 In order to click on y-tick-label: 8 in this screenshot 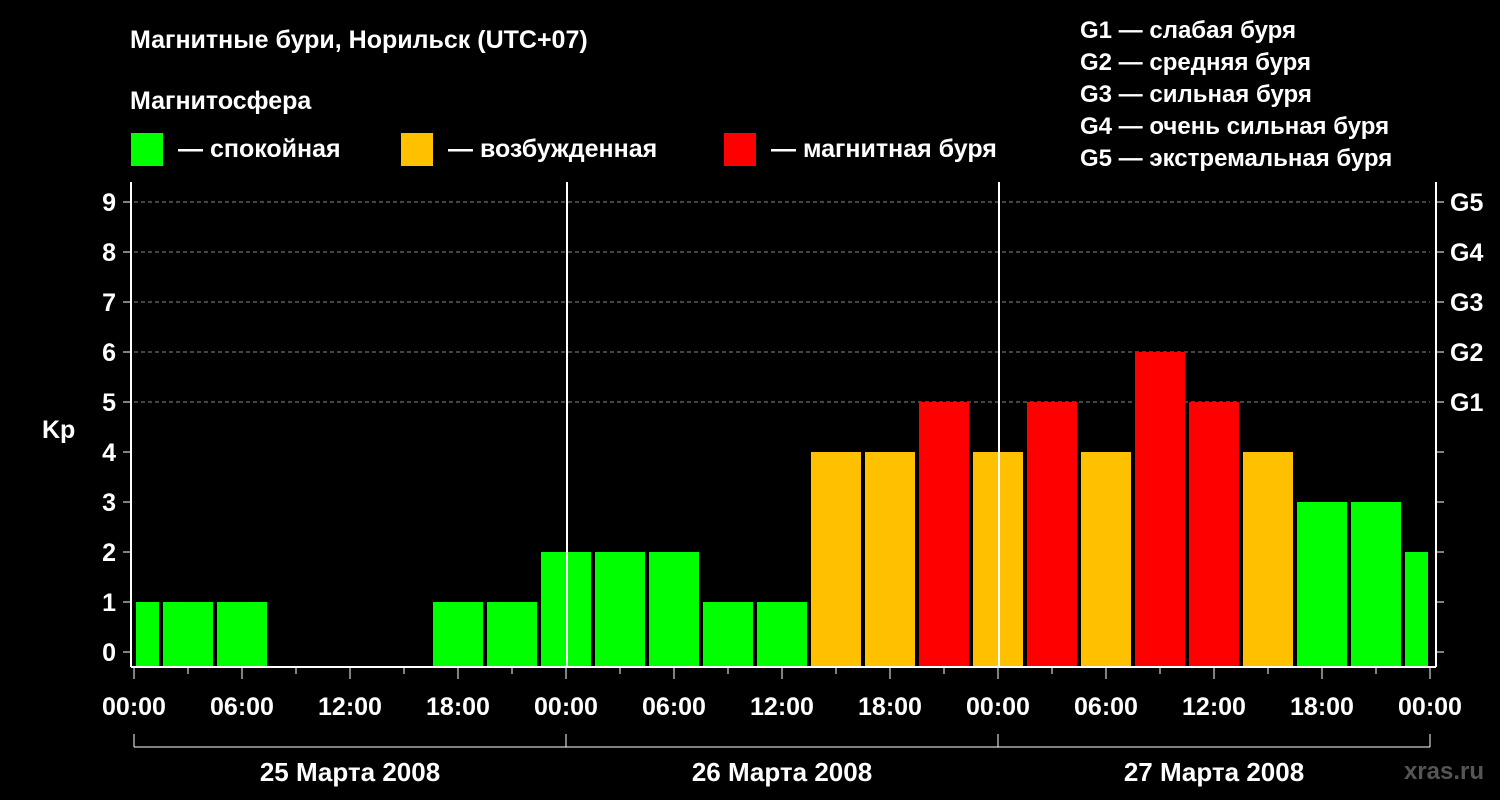, I will do `click(109, 253)`.